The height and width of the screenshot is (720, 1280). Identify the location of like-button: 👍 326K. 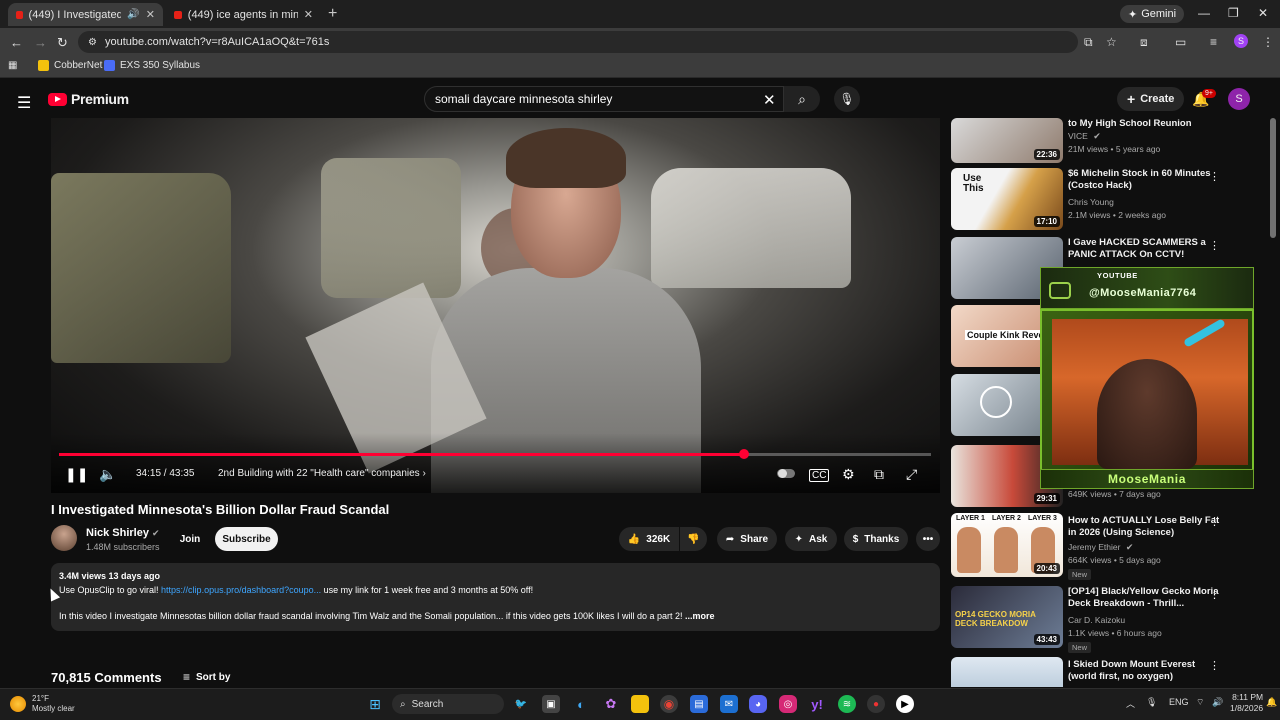
(649, 539).